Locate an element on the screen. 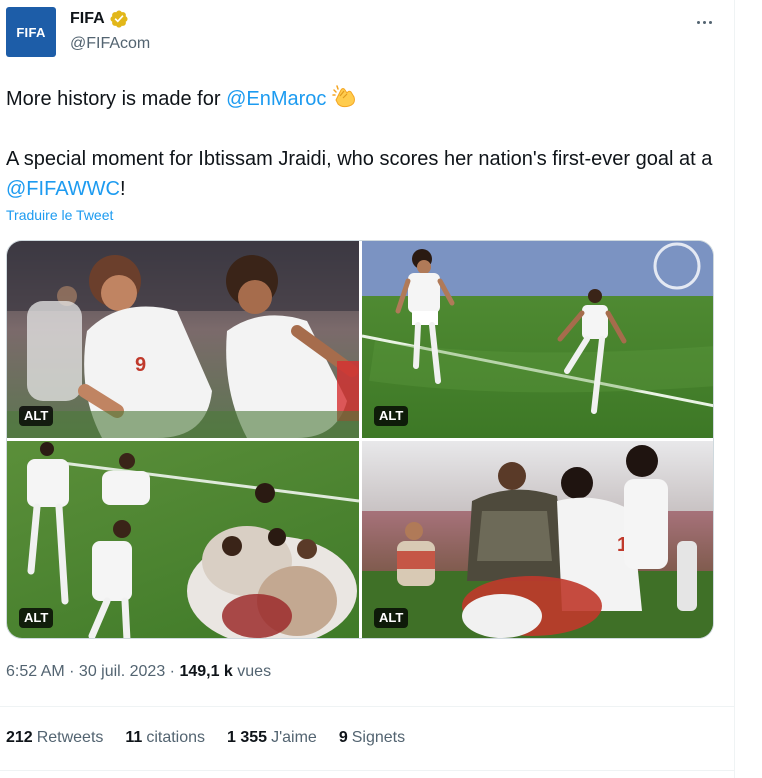 The image size is (762, 778). views-label: vues is located at coordinates (254, 671).